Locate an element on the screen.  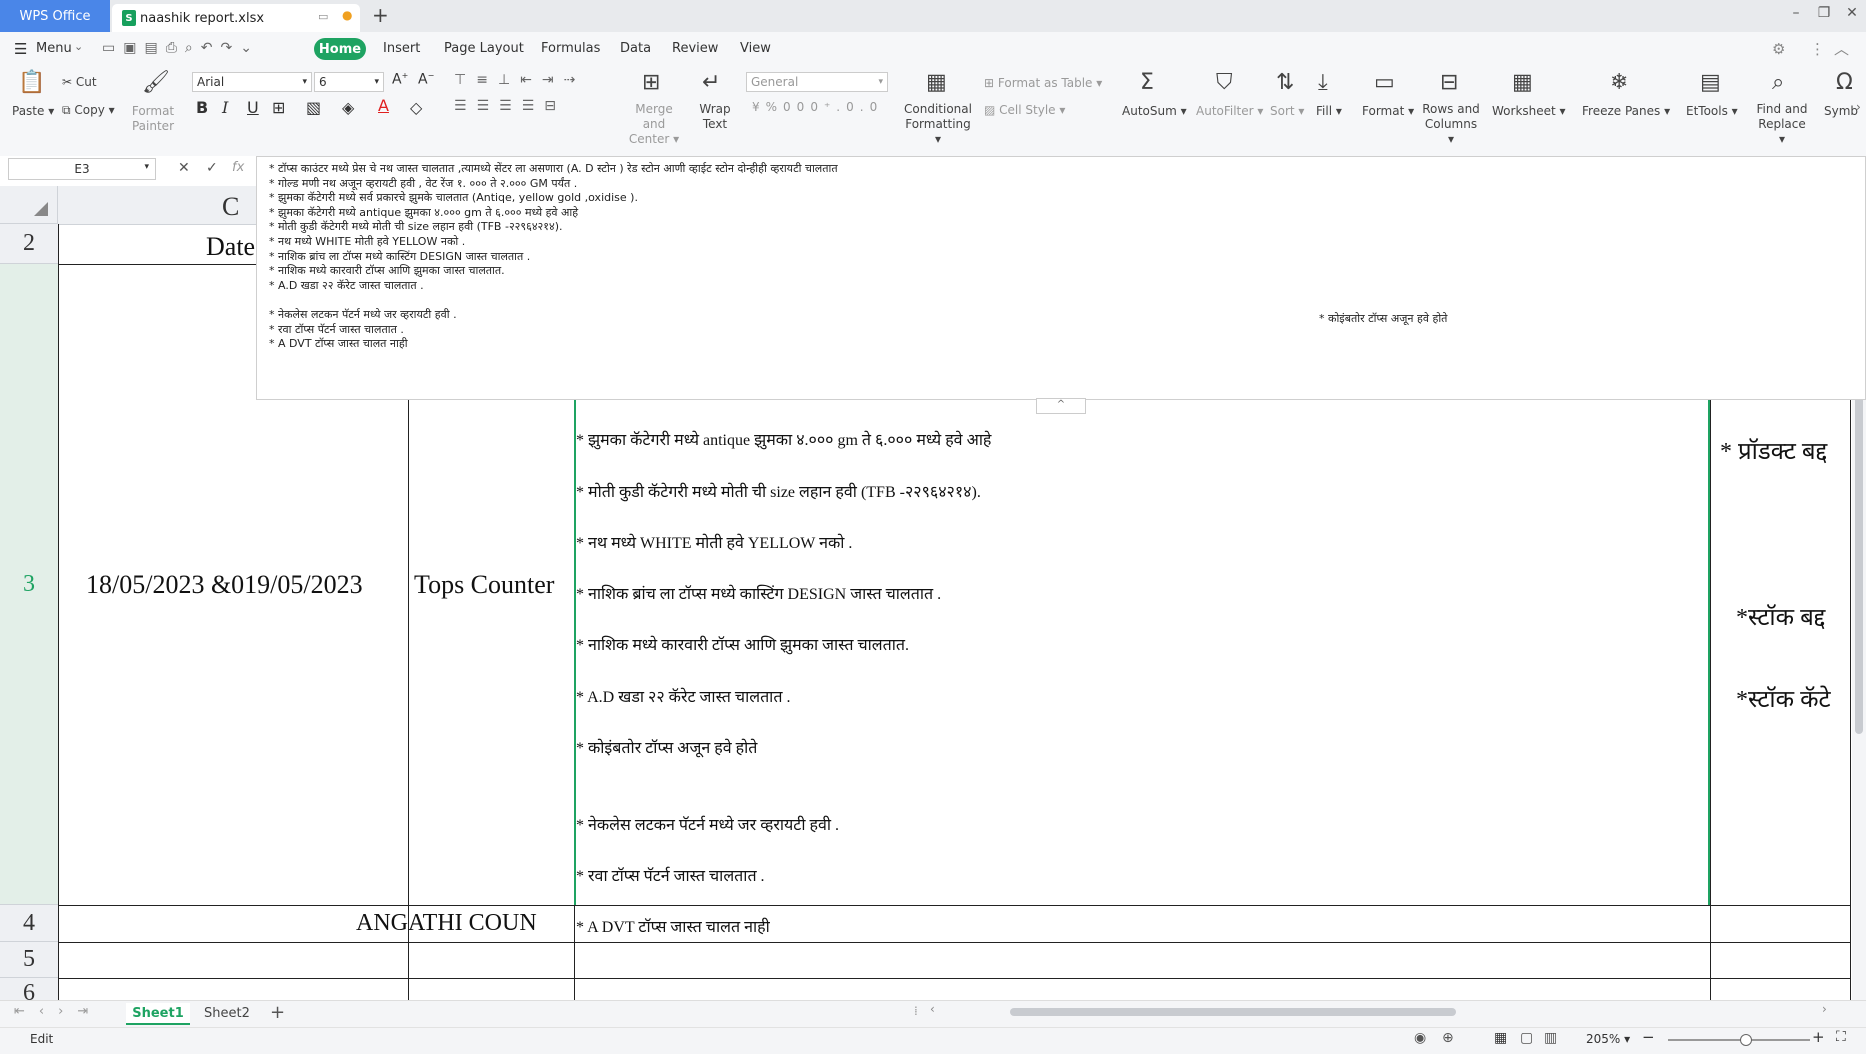
scroll-left-icon: ‹ is located at coordinates (932, 1009).